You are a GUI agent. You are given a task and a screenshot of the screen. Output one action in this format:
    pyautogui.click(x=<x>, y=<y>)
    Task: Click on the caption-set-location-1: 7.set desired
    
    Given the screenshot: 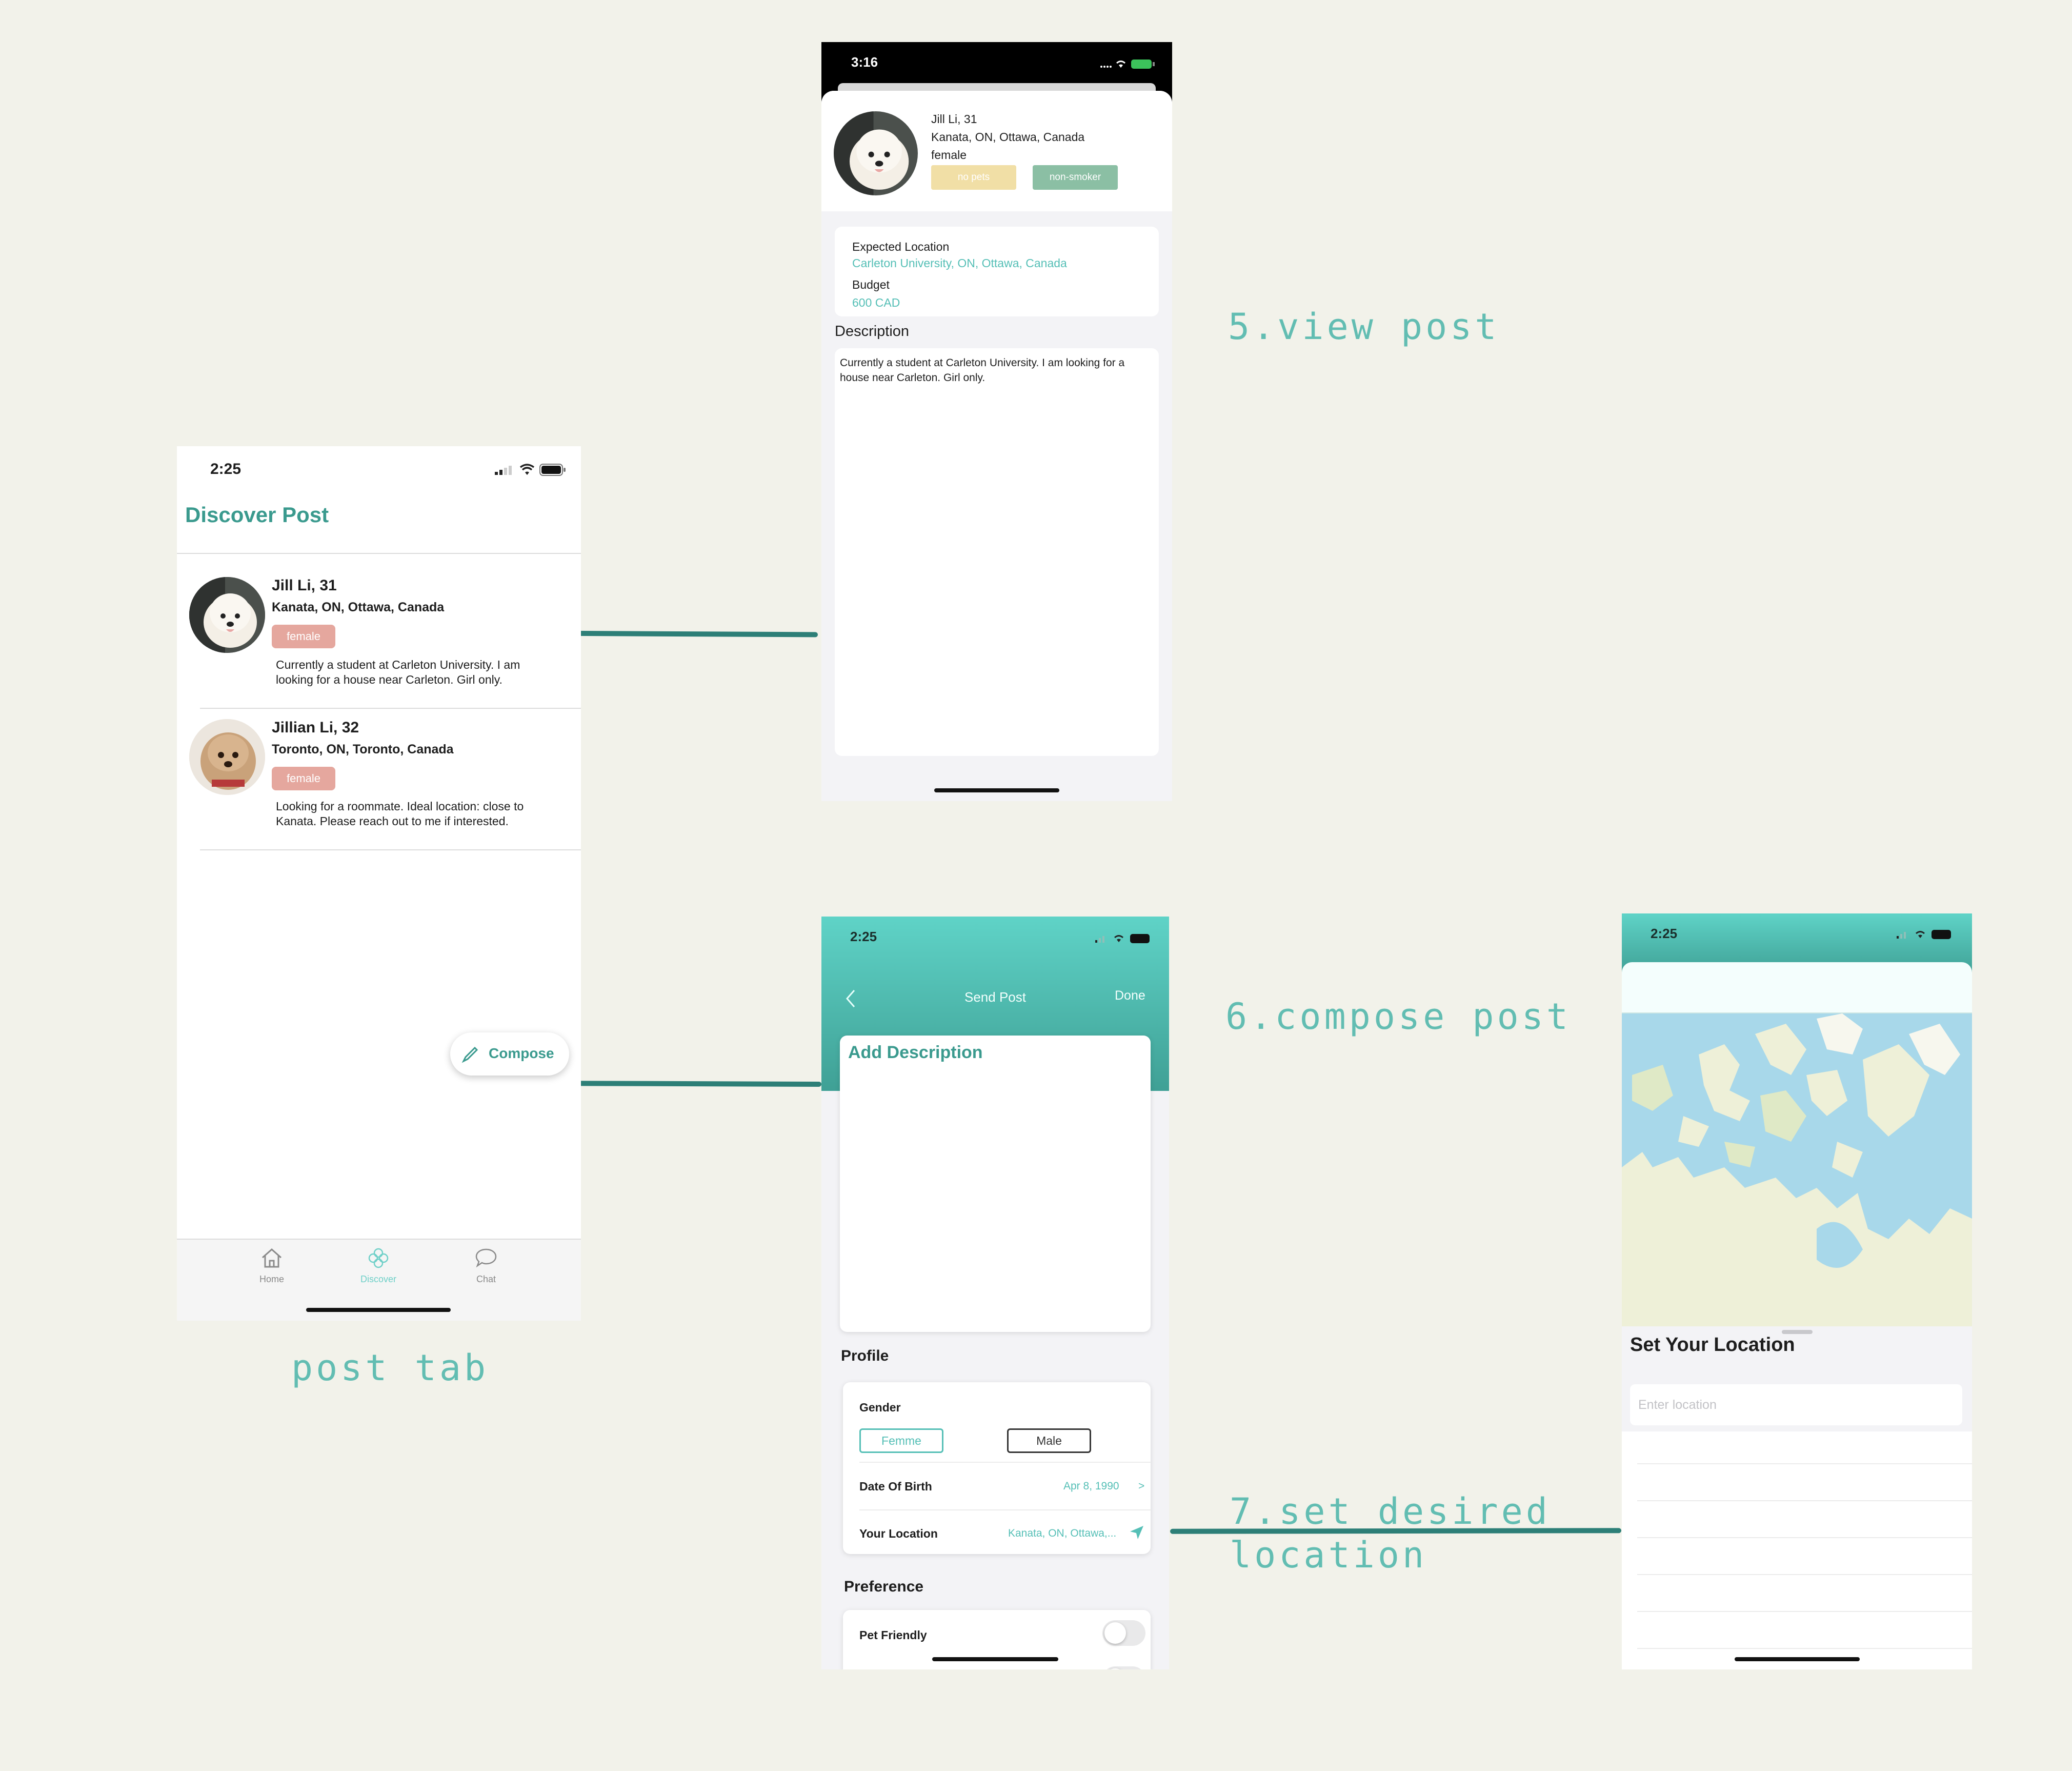 What is the action you would take?
    pyautogui.click(x=1390, y=1511)
    